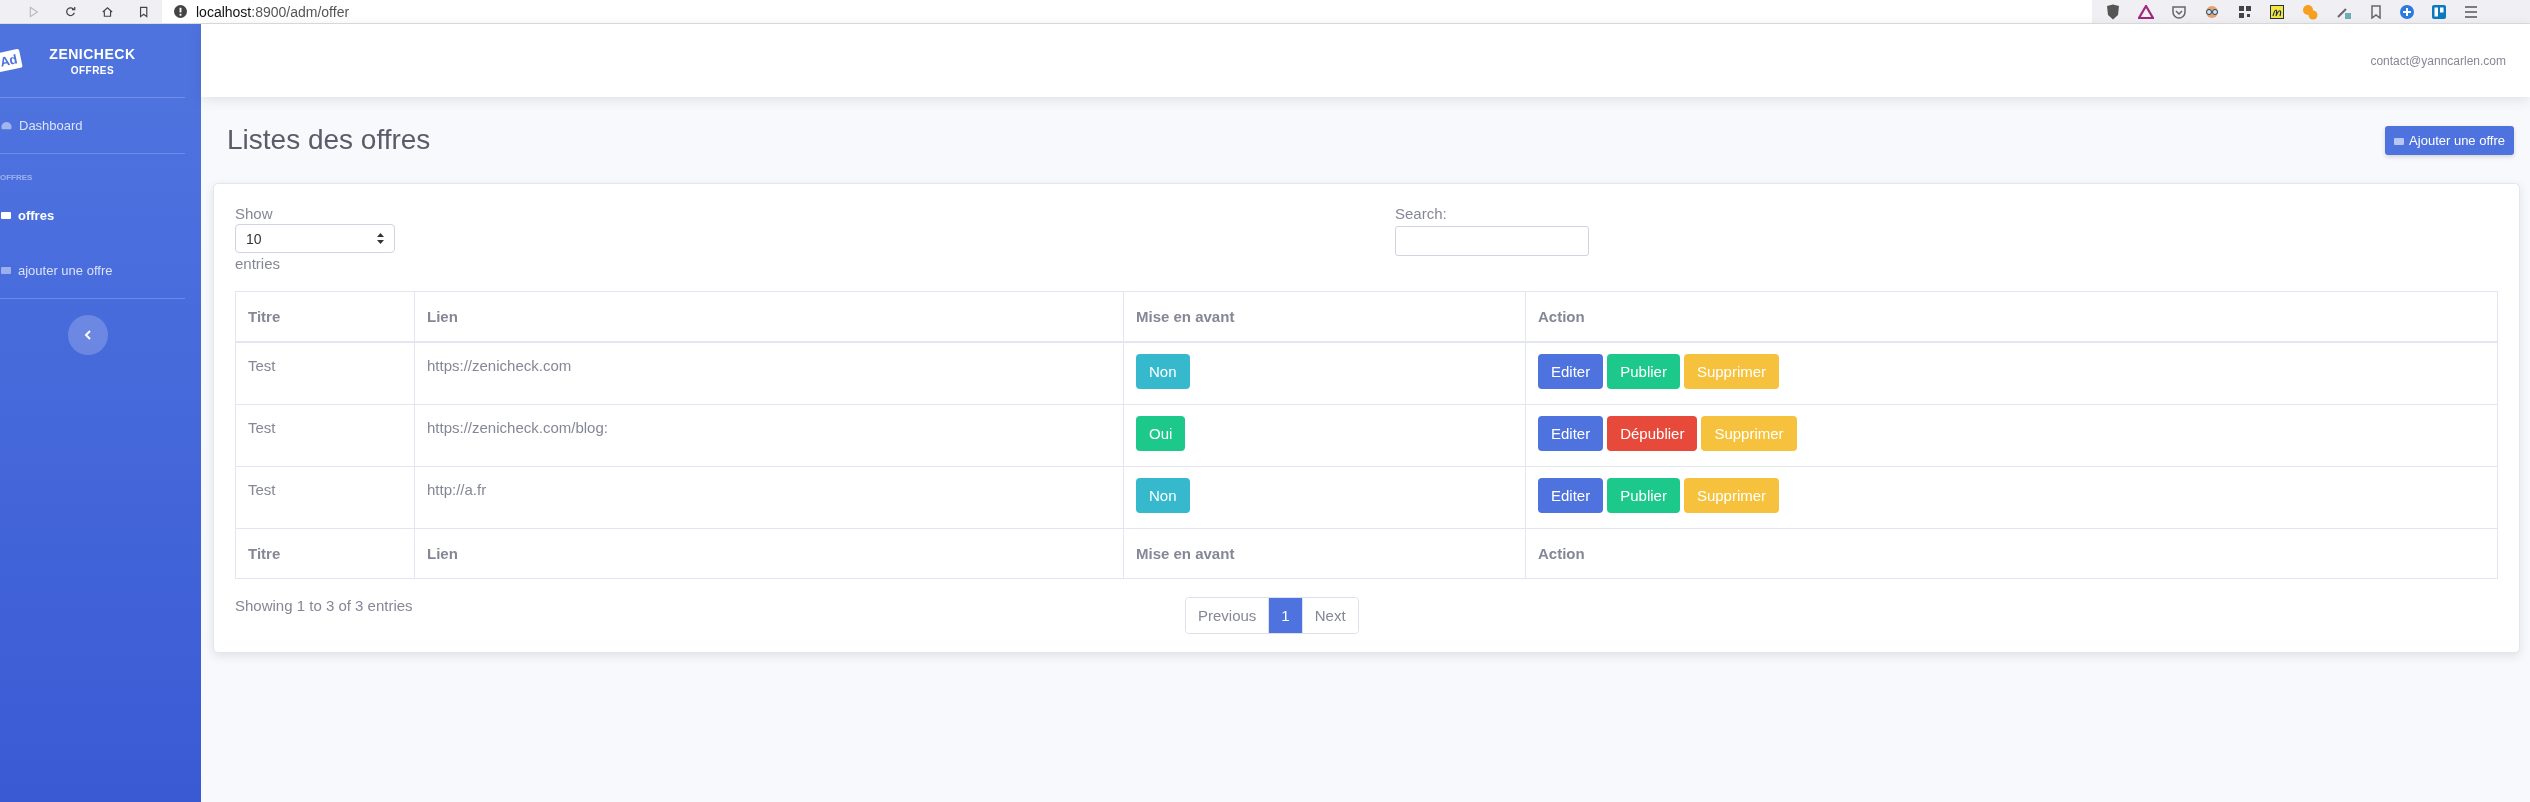 The width and height of the screenshot is (2530, 802). Describe the element at coordinates (2471, 11) in the screenshot. I see `menu-icon` at that location.